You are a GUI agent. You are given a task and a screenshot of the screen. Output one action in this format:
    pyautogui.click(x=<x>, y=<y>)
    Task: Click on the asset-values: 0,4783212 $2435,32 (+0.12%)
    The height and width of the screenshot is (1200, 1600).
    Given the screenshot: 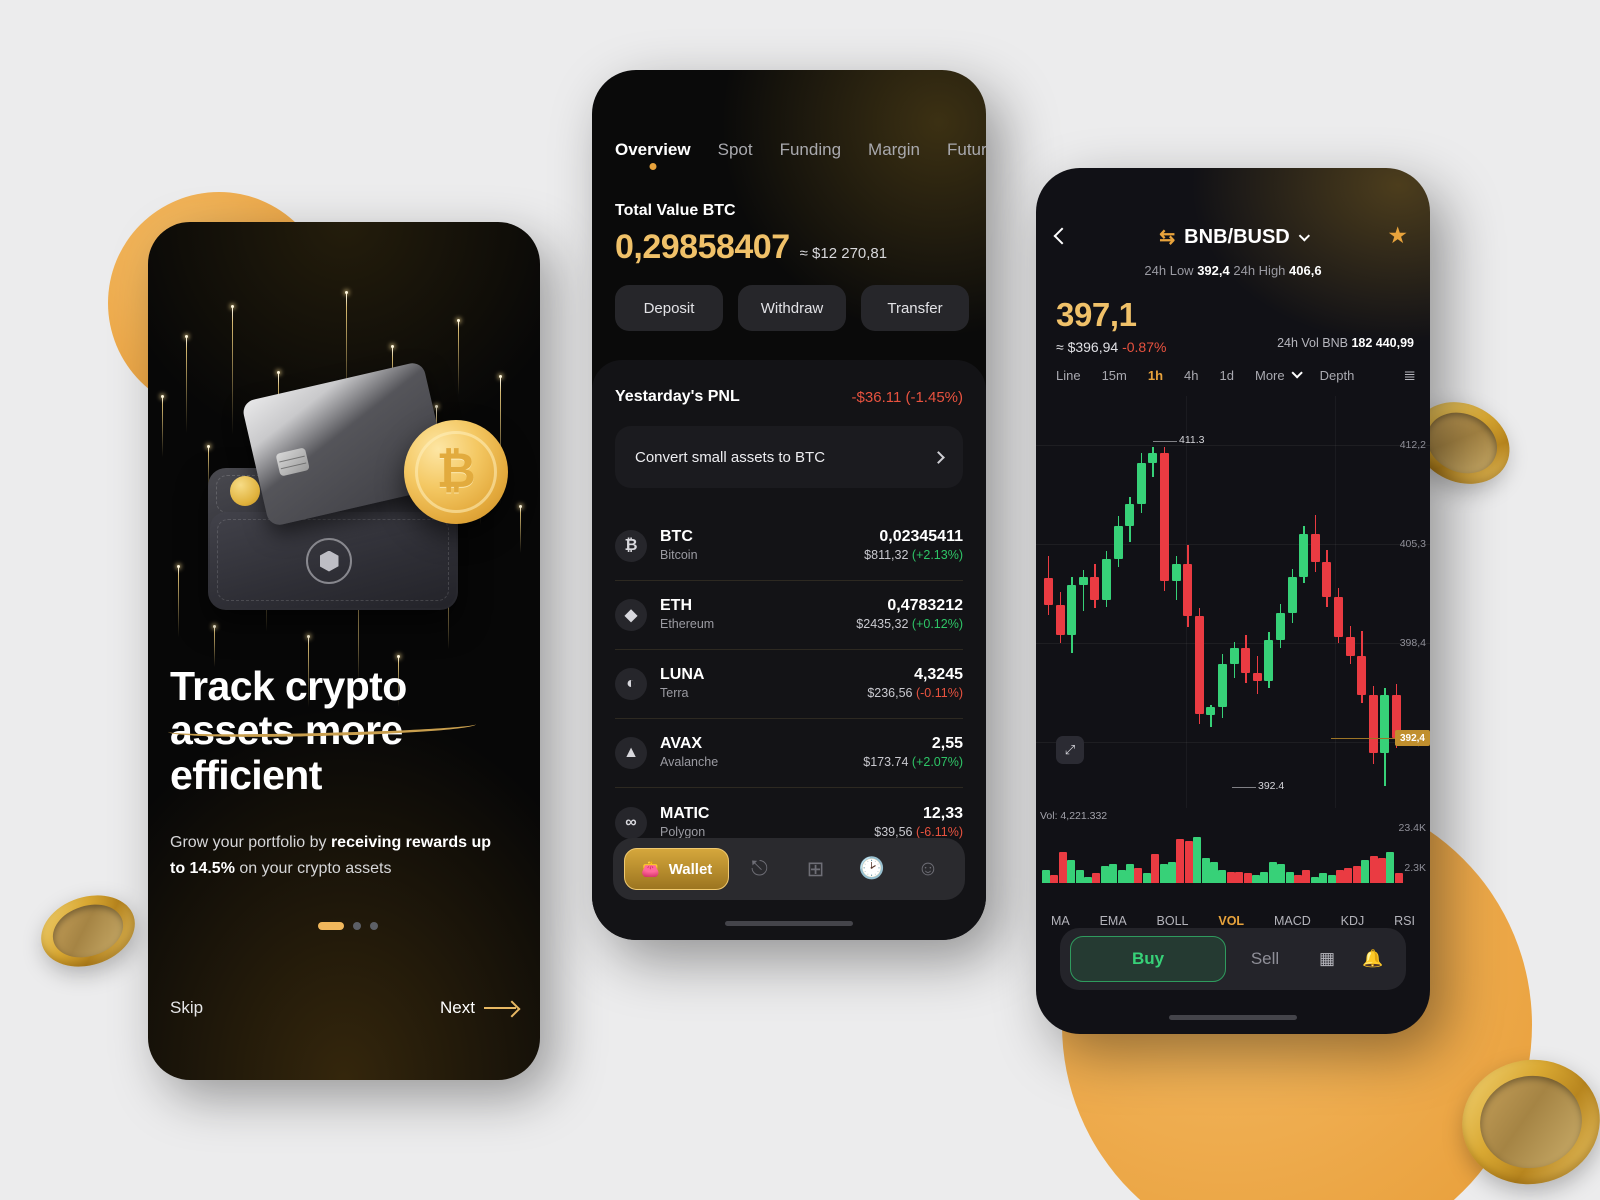 What is the action you would take?
    pyautogui.click(x=909, y=615)
    